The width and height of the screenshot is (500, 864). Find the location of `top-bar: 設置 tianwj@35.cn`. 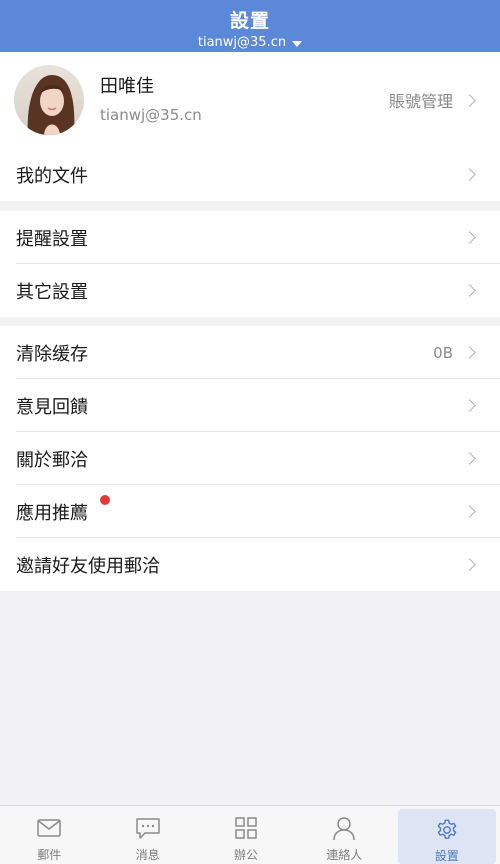

top-bar: 設置 tianwj@35.cn is located at coordinates (250, 26).